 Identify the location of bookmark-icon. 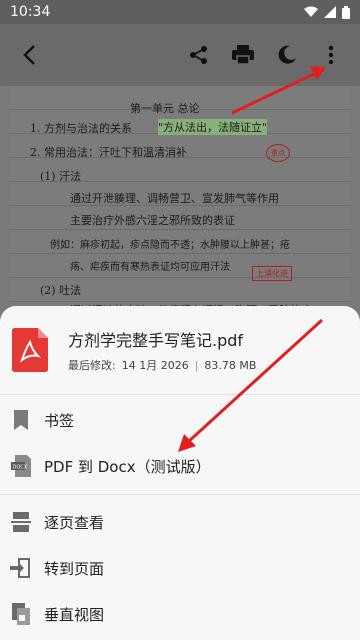
(21, 420).